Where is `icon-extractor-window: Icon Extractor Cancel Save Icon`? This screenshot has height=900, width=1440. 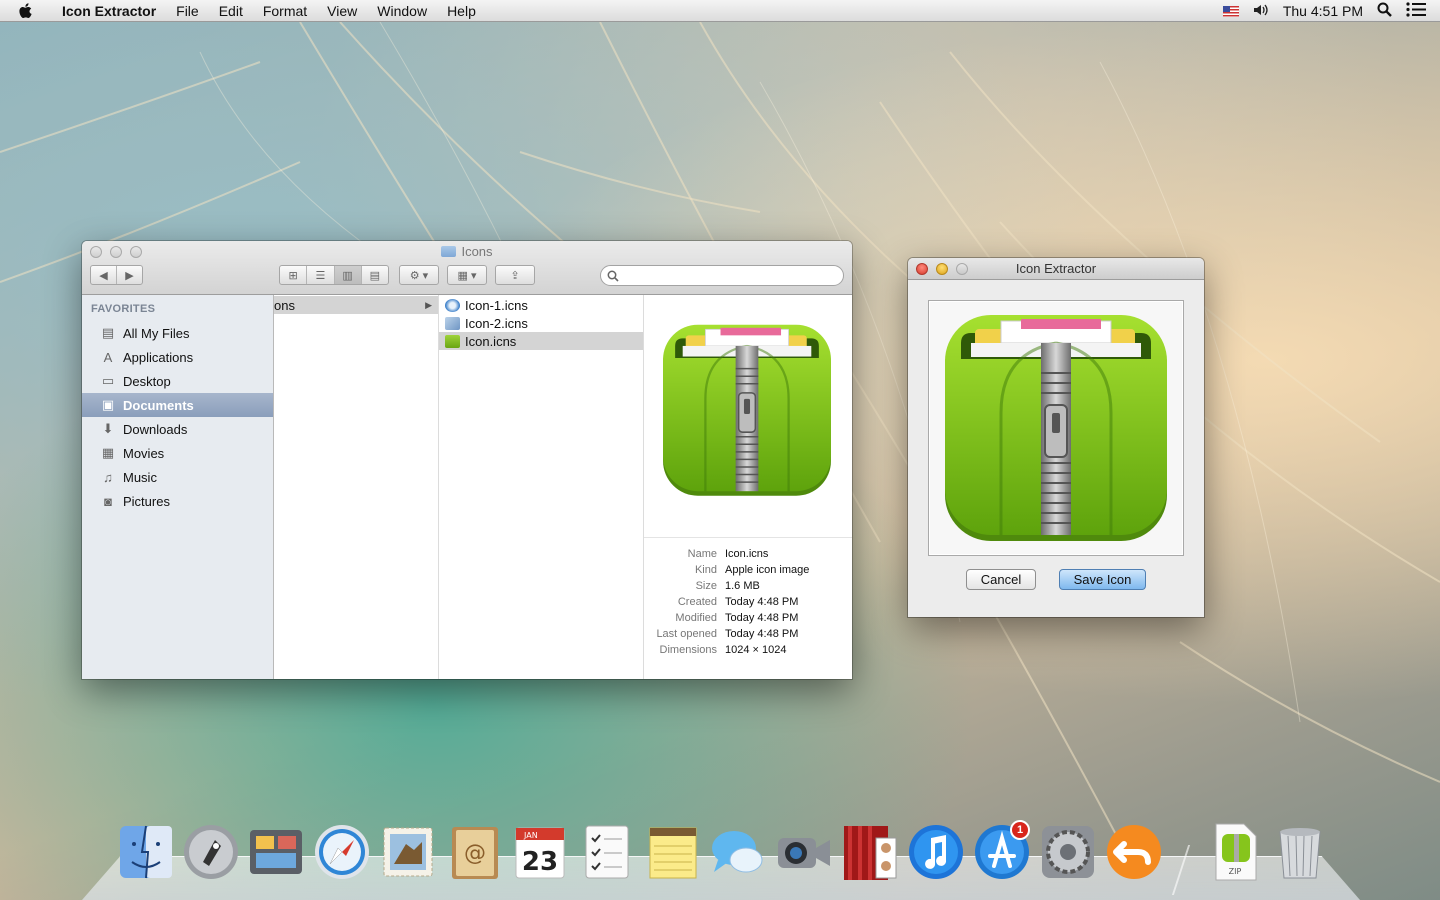 icon-extractor-window: Icon Extractor Cancel Save Icon is located at coordinates (1056, 437).